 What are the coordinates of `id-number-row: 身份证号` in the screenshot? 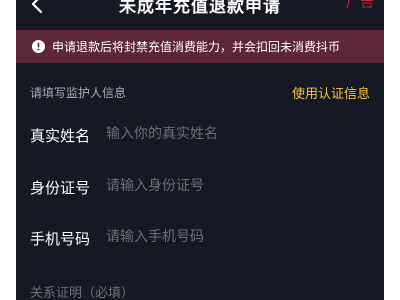 It's located at (200, 187).